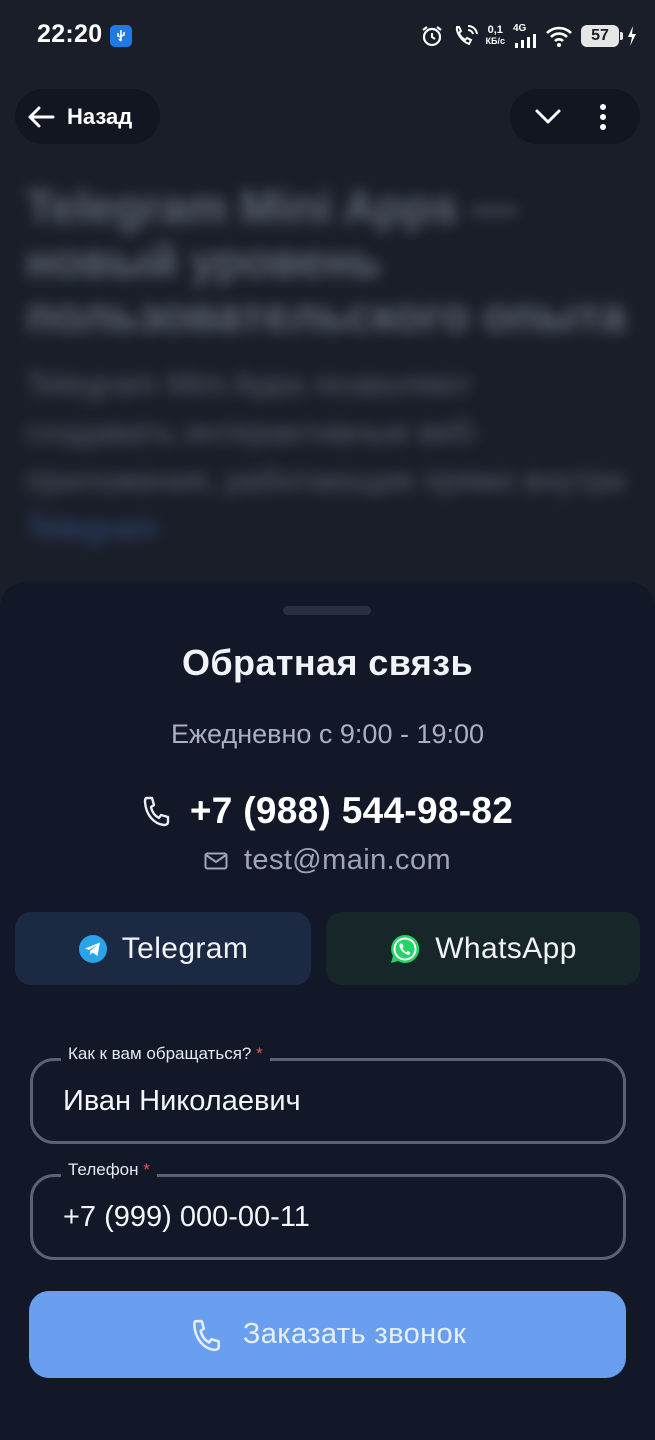  I want to click on name-input, so click(333, 1101).